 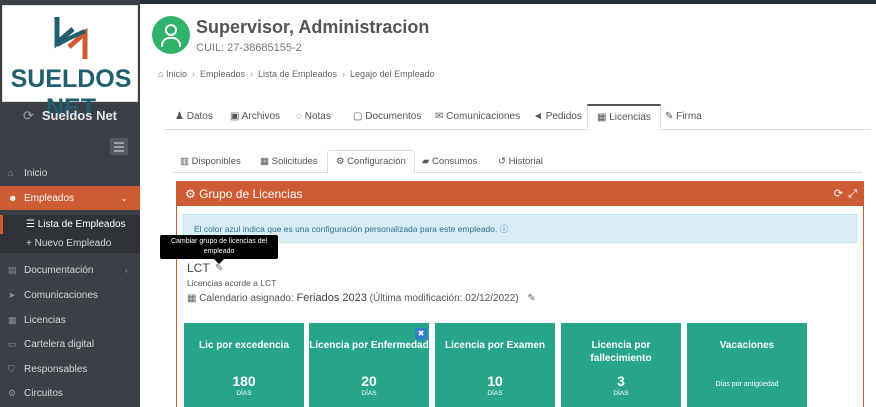 I want to click on send-icon: ➤, so click(x=12, y=295).